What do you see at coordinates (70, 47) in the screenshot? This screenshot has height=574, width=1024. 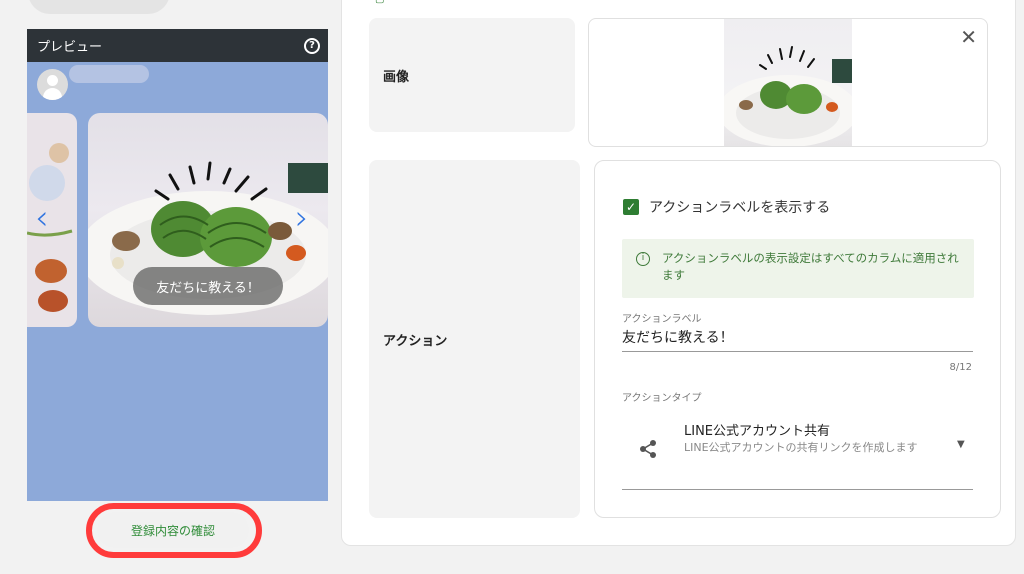 I see `preview-title: プレビュー` at bounding box center [70, 47].